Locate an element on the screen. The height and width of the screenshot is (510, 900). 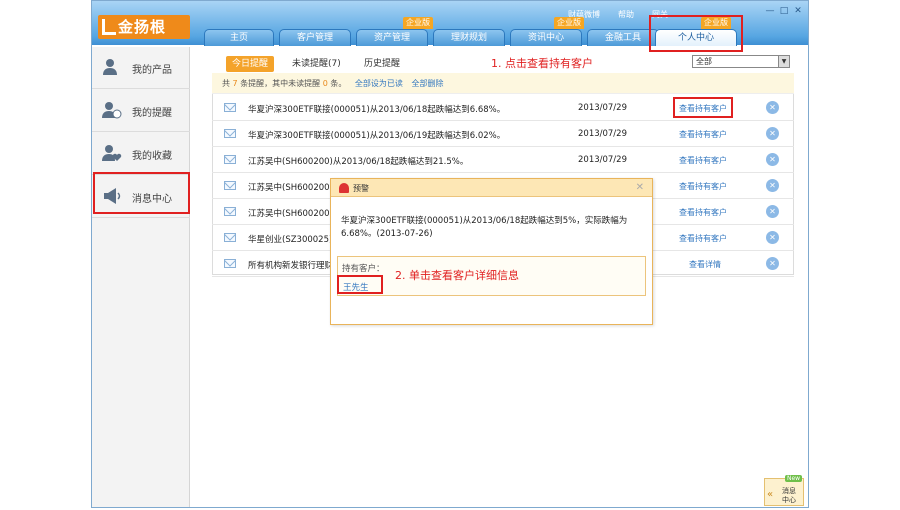
message-center-label: 消息中心 is located at coordinates (789, 495).